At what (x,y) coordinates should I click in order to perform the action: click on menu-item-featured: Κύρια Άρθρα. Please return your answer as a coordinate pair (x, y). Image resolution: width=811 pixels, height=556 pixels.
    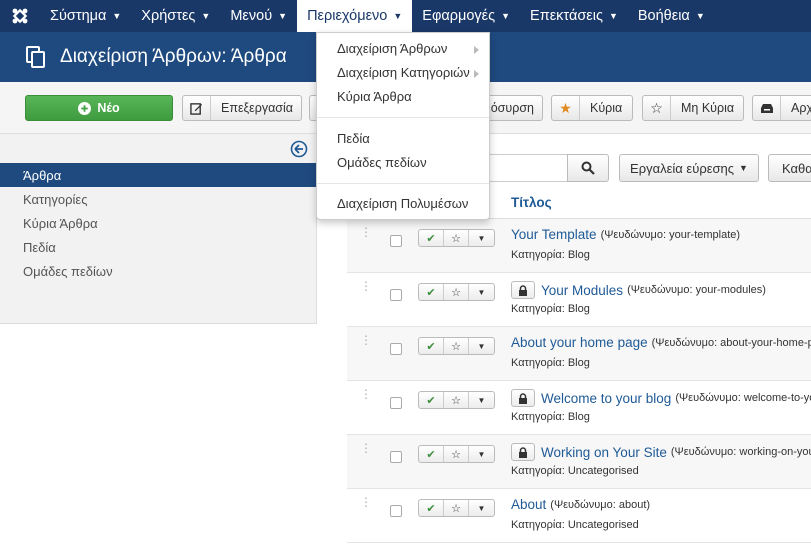
    Looking at the image, I should click on (374, 96).